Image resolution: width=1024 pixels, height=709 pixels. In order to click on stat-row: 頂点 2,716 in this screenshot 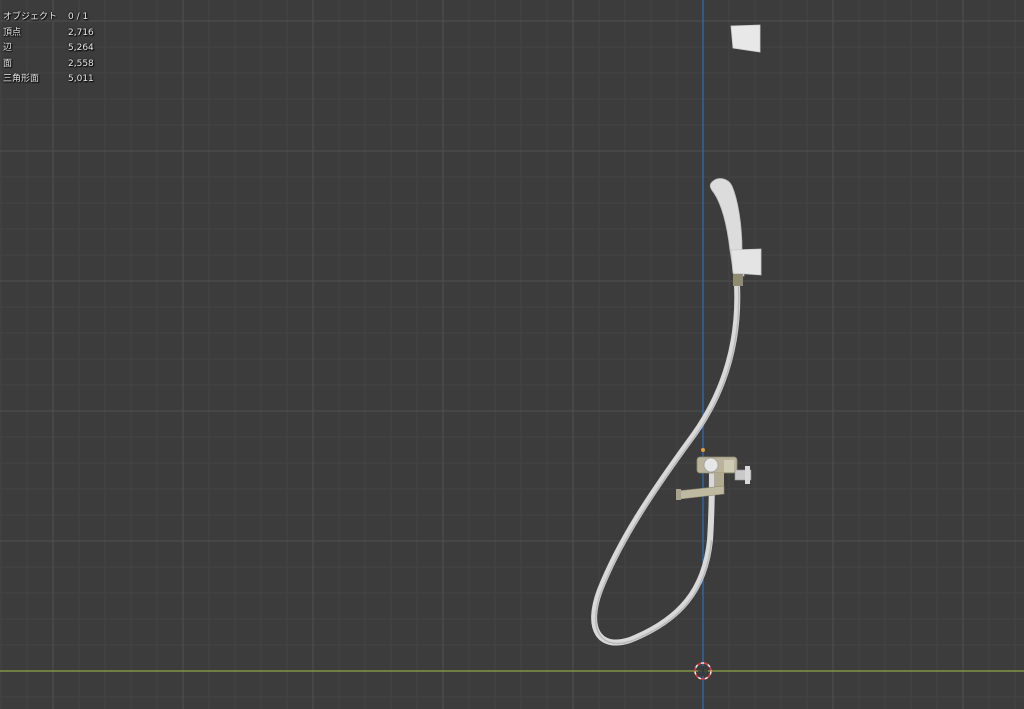, I will do `click(48, 34)`.